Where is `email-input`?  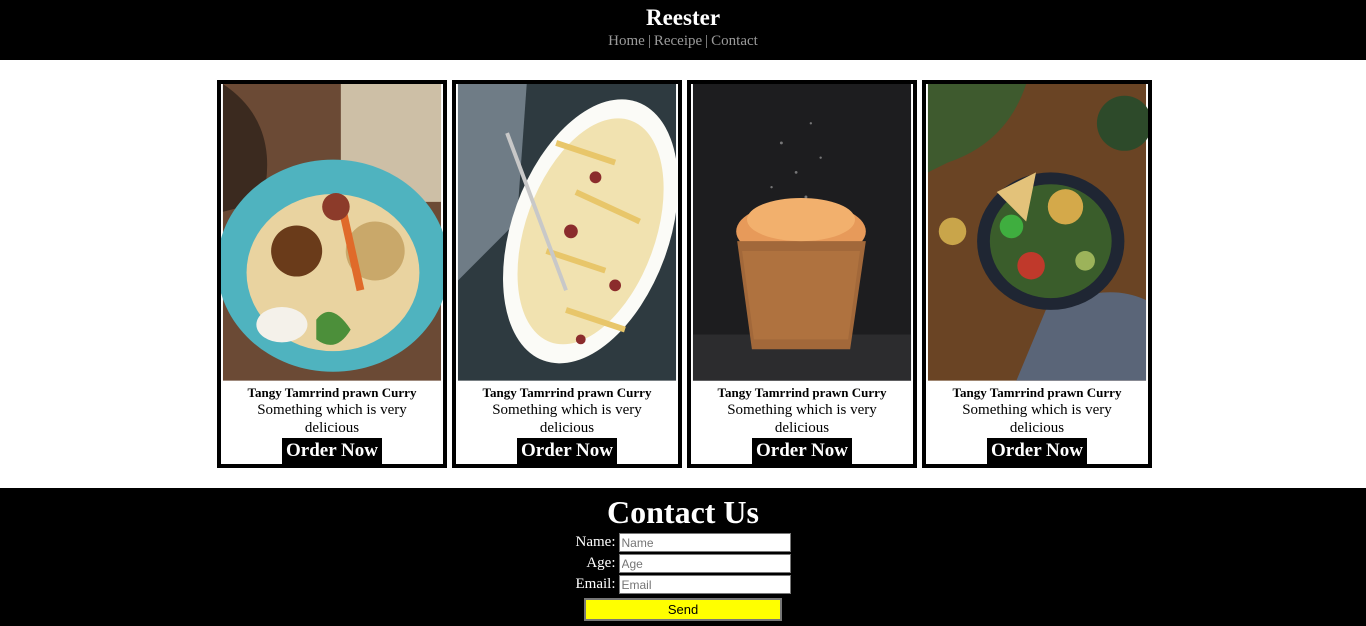
email-input is located at coordinates (704, 584).